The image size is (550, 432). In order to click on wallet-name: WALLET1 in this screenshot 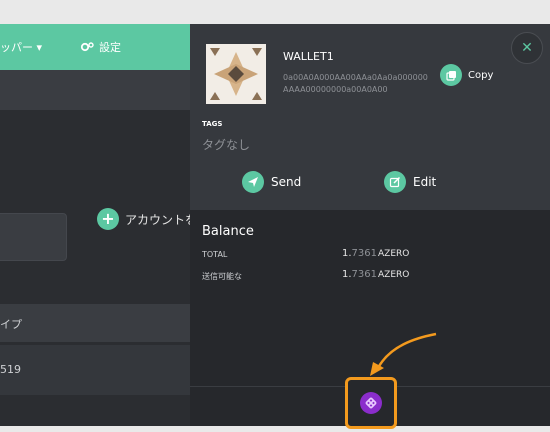, I will do `click(308, 56)`.